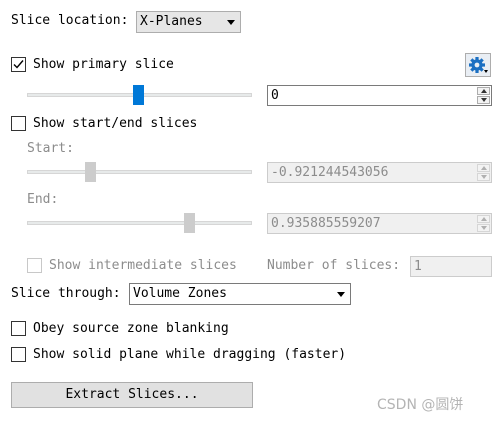 The height and width of the screenshot is (421, 503). Describe the element at coordinates (451, 266) in the screenshot. I see `number-of-slices-field: 1` at that location.